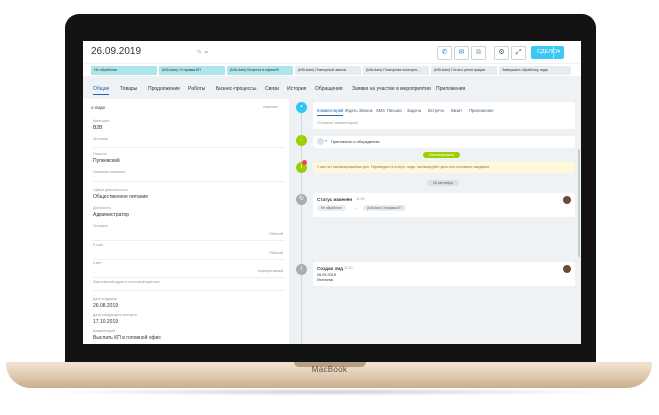 The height and width of the screenshot is (415, 659). I want to click on tab-applications: Приложения, so click(450, 89).